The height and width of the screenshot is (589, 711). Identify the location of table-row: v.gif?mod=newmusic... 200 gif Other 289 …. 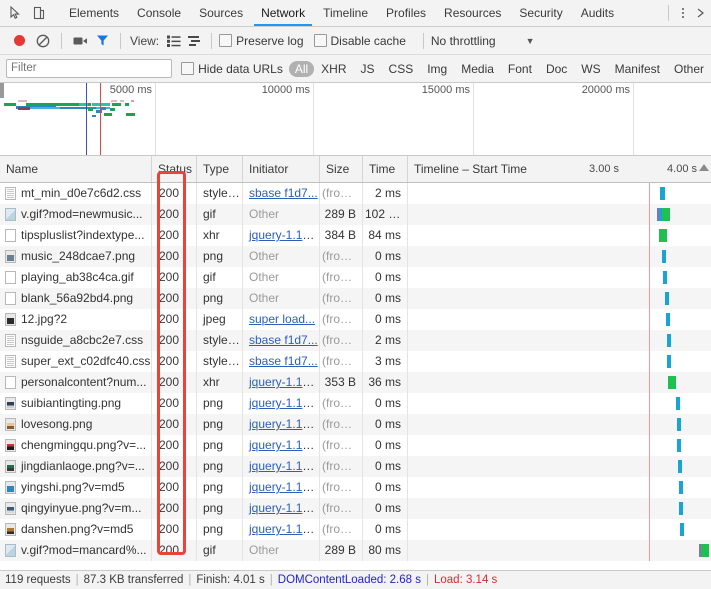
(355, 214).